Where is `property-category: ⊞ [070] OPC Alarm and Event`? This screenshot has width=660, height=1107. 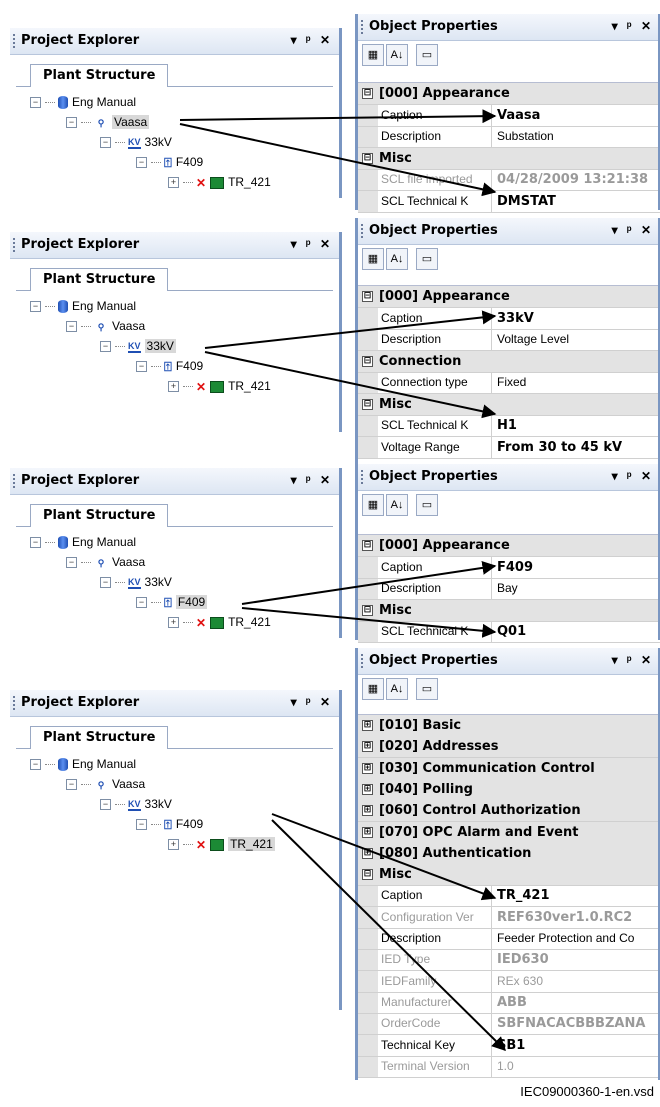 property-category: ⊞ [070] OPC Alarm and Event is located at coordinates (509, 832).